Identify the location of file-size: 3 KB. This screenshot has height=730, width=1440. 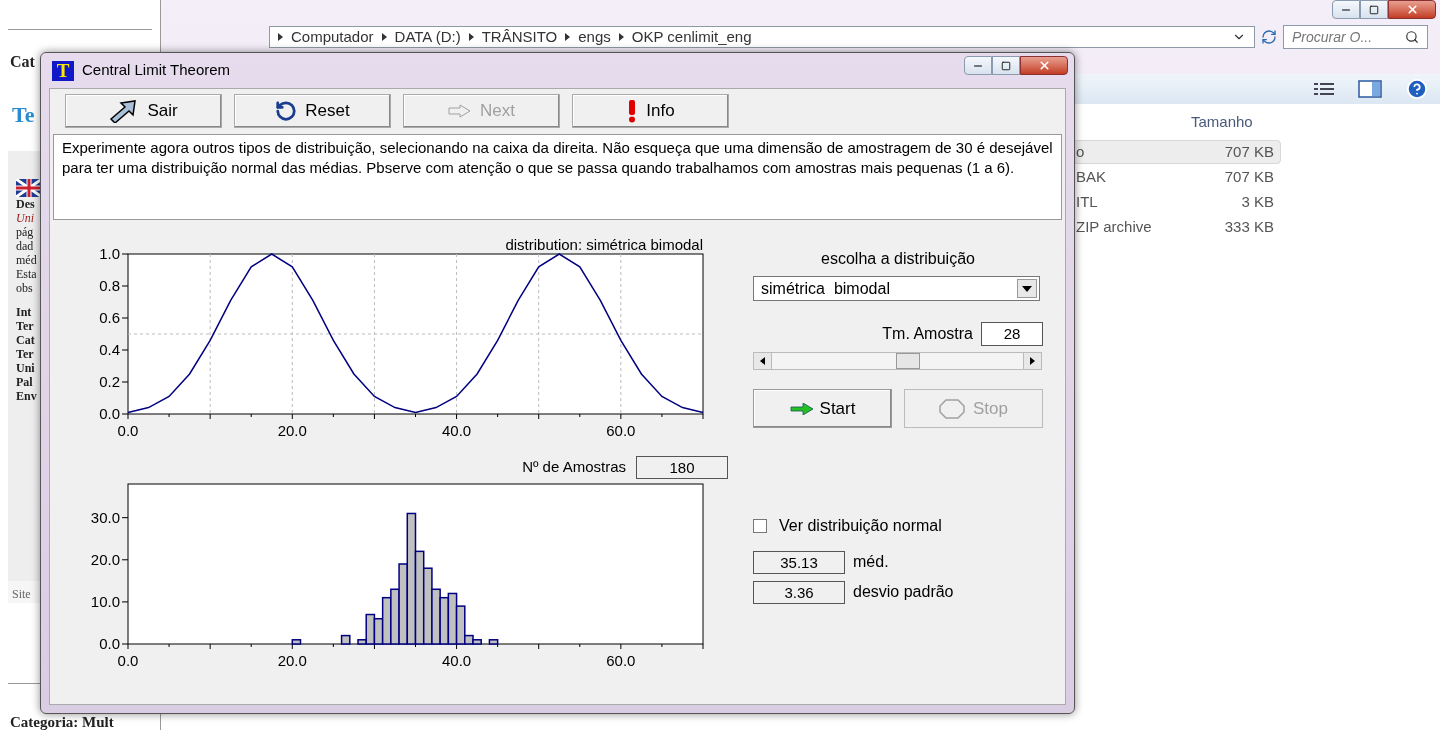
(1257, 201).